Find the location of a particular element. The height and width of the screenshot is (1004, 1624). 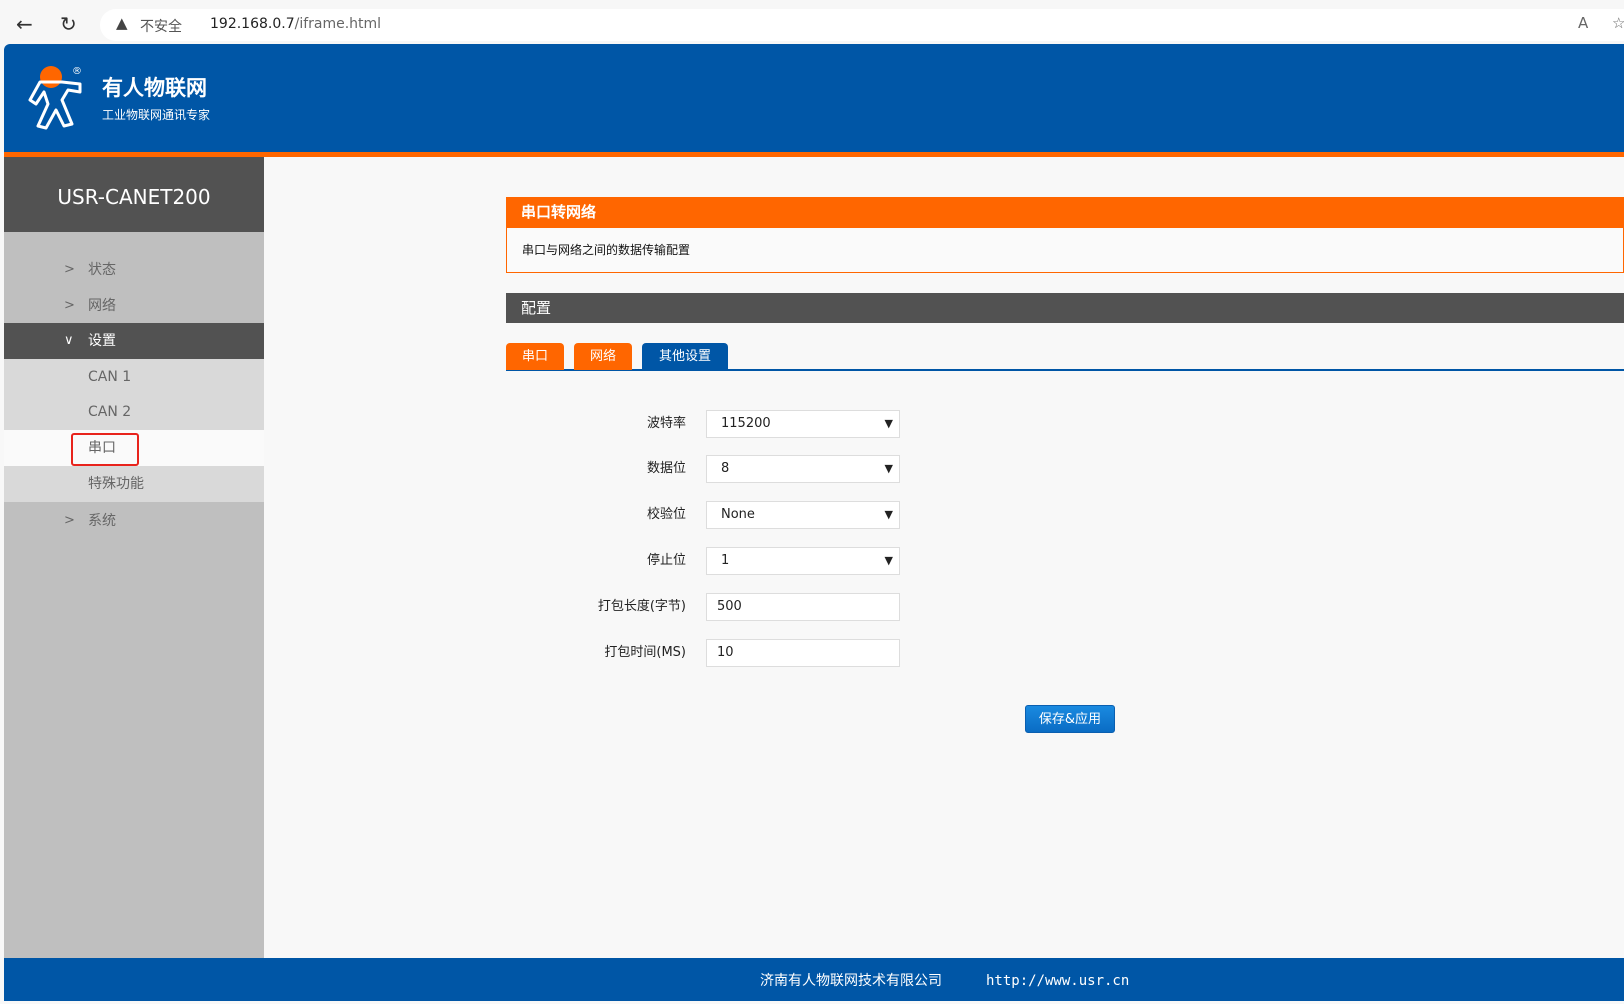

browser-toolbar: ← ↻ ▲ 不安全 192.168.0.7/iframe.html A ☆ is located at coordinates (812, 22).